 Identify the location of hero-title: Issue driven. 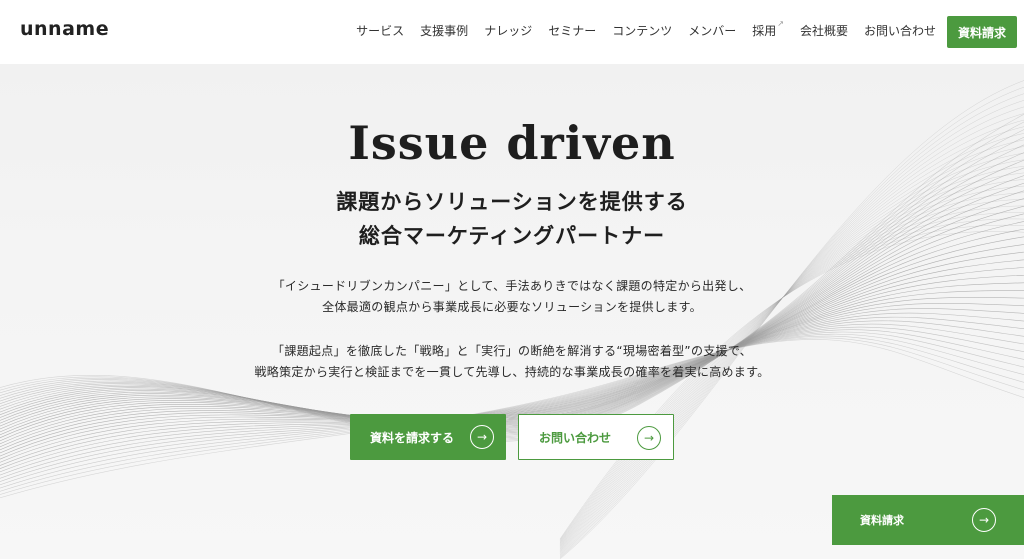
(512, 143).